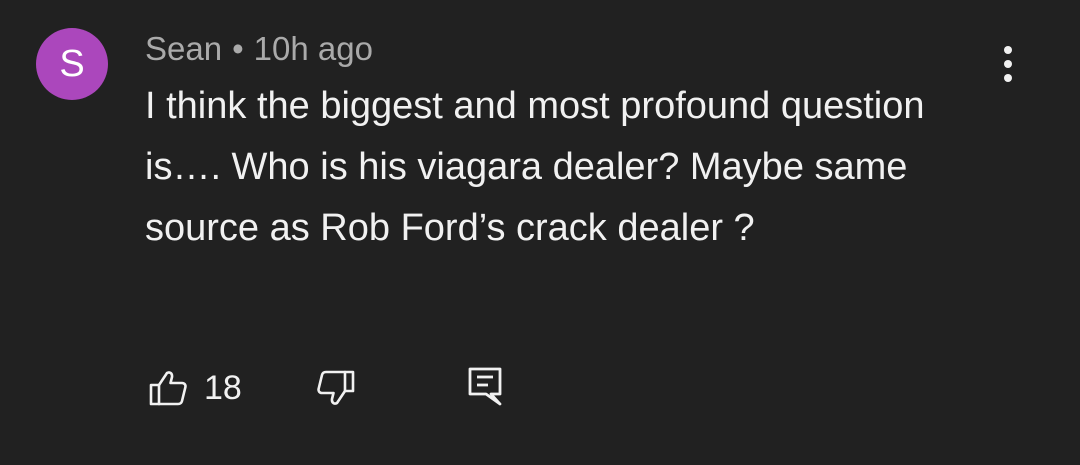  I want to click on reply-comment-icon, so click(485, 386).